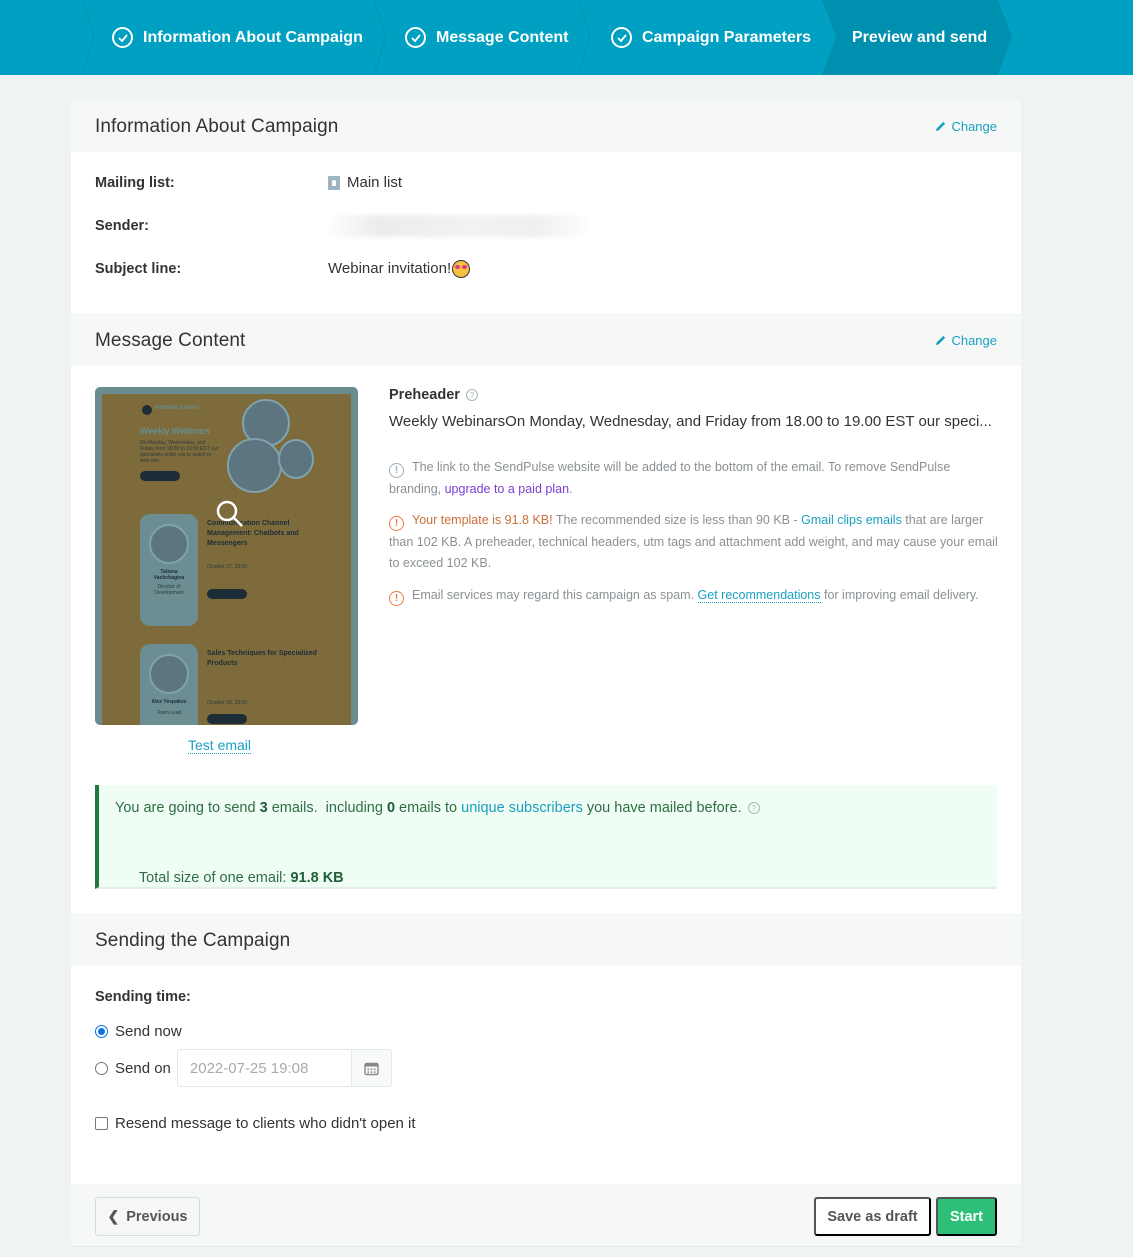 The height and width of the screenshot is (1257, 1133). What do you see at coordinates (169, 590) in the screenshot?
I see `speaker-role: Director of Development` at bounding box center [169, 590].